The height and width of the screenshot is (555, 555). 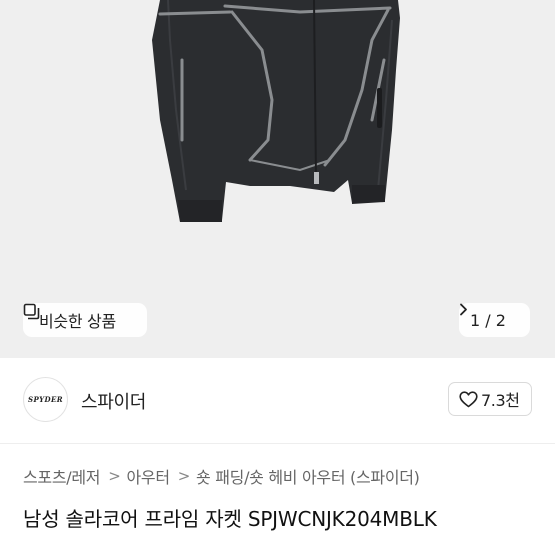 I want to click on similar-products-button: 비슷한 상품, so click(x=85, y=320).